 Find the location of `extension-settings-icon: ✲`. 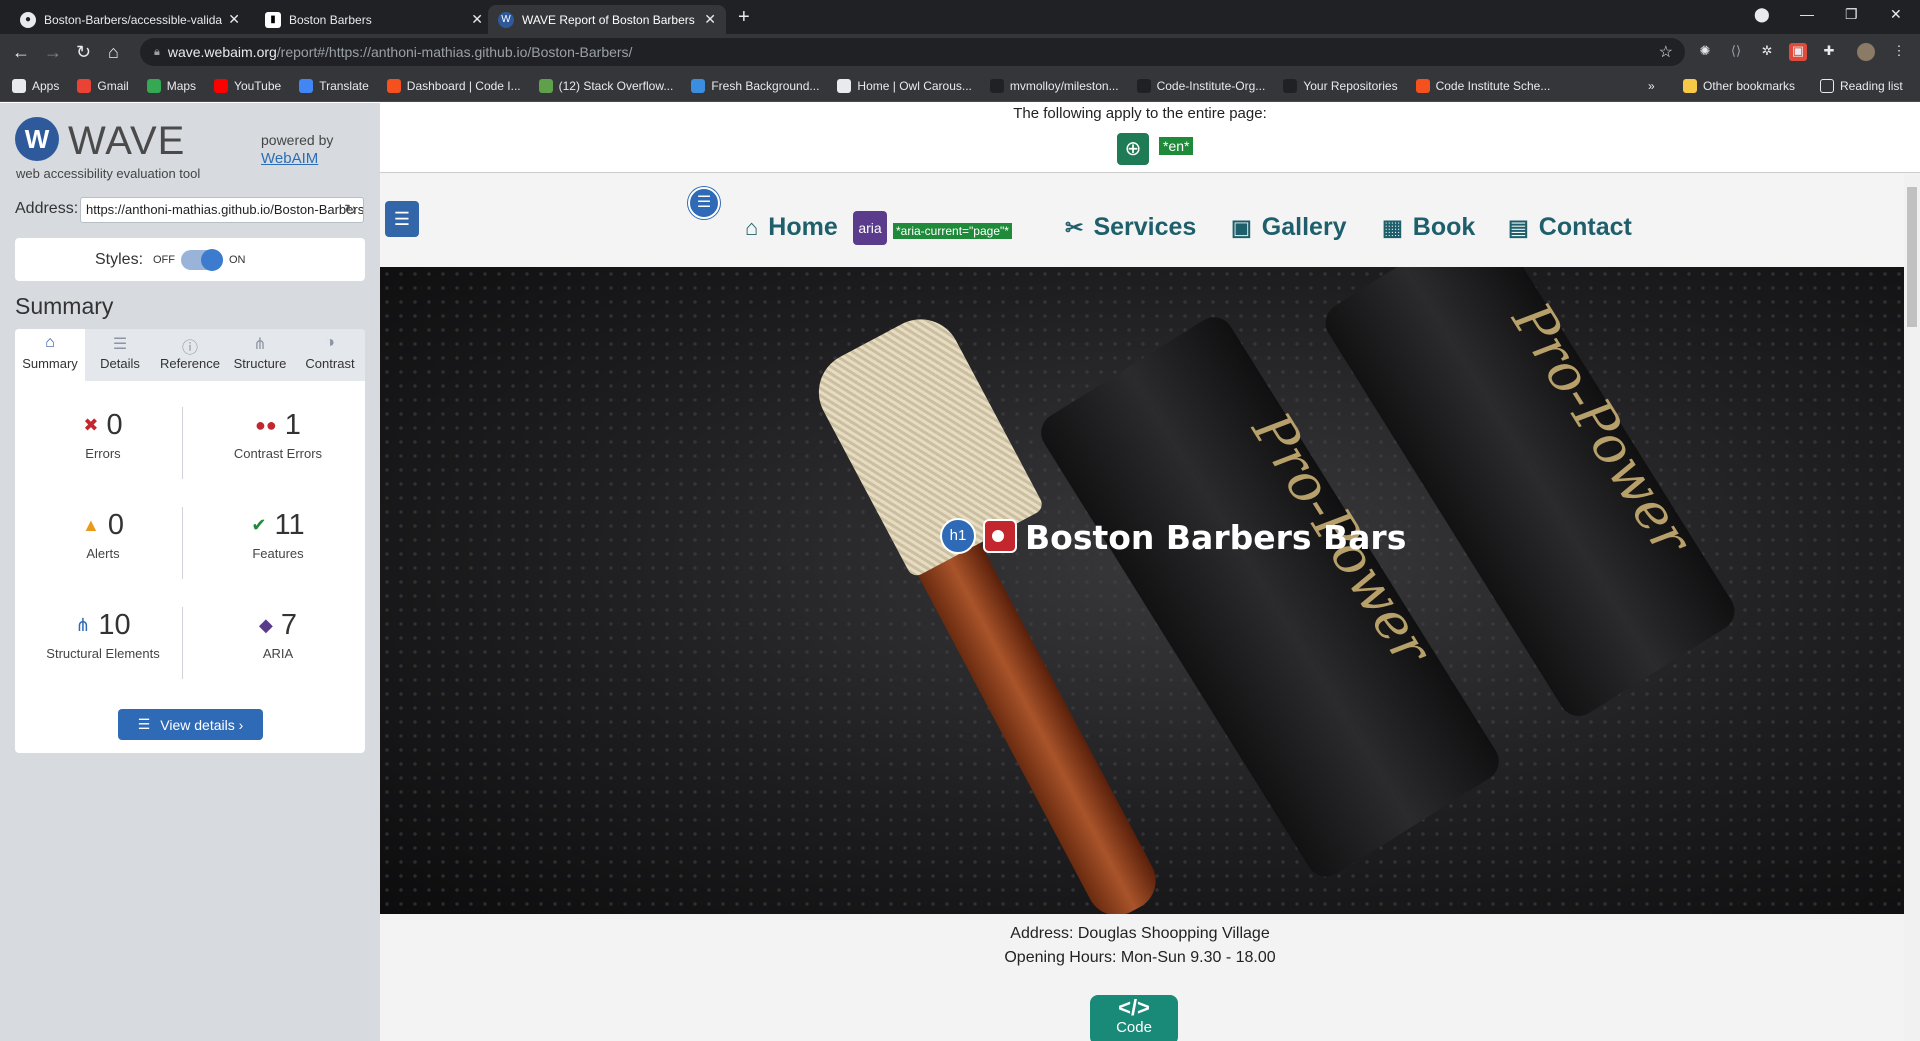

extension-settings-icon: ✲ is located at coordinates (1767, 52).